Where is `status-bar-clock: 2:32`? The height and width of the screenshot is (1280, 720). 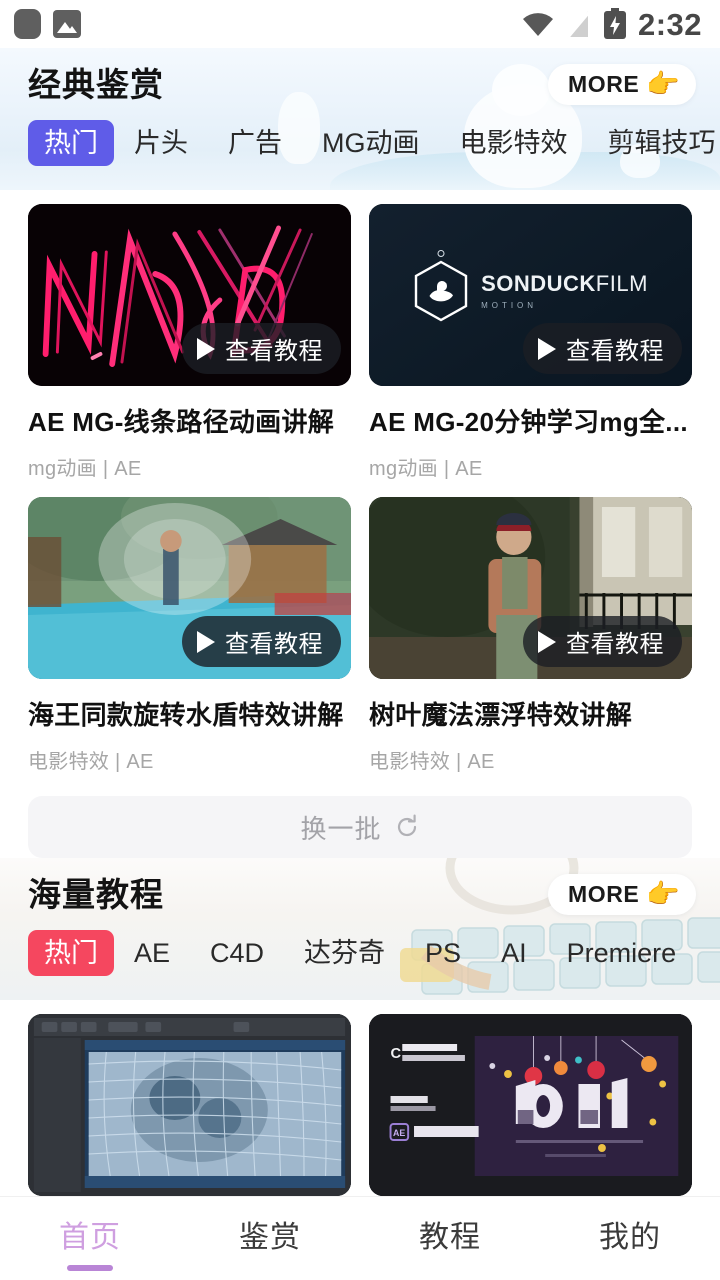
status-bar-clock: 2:32 is located at coordinates (669, 24).